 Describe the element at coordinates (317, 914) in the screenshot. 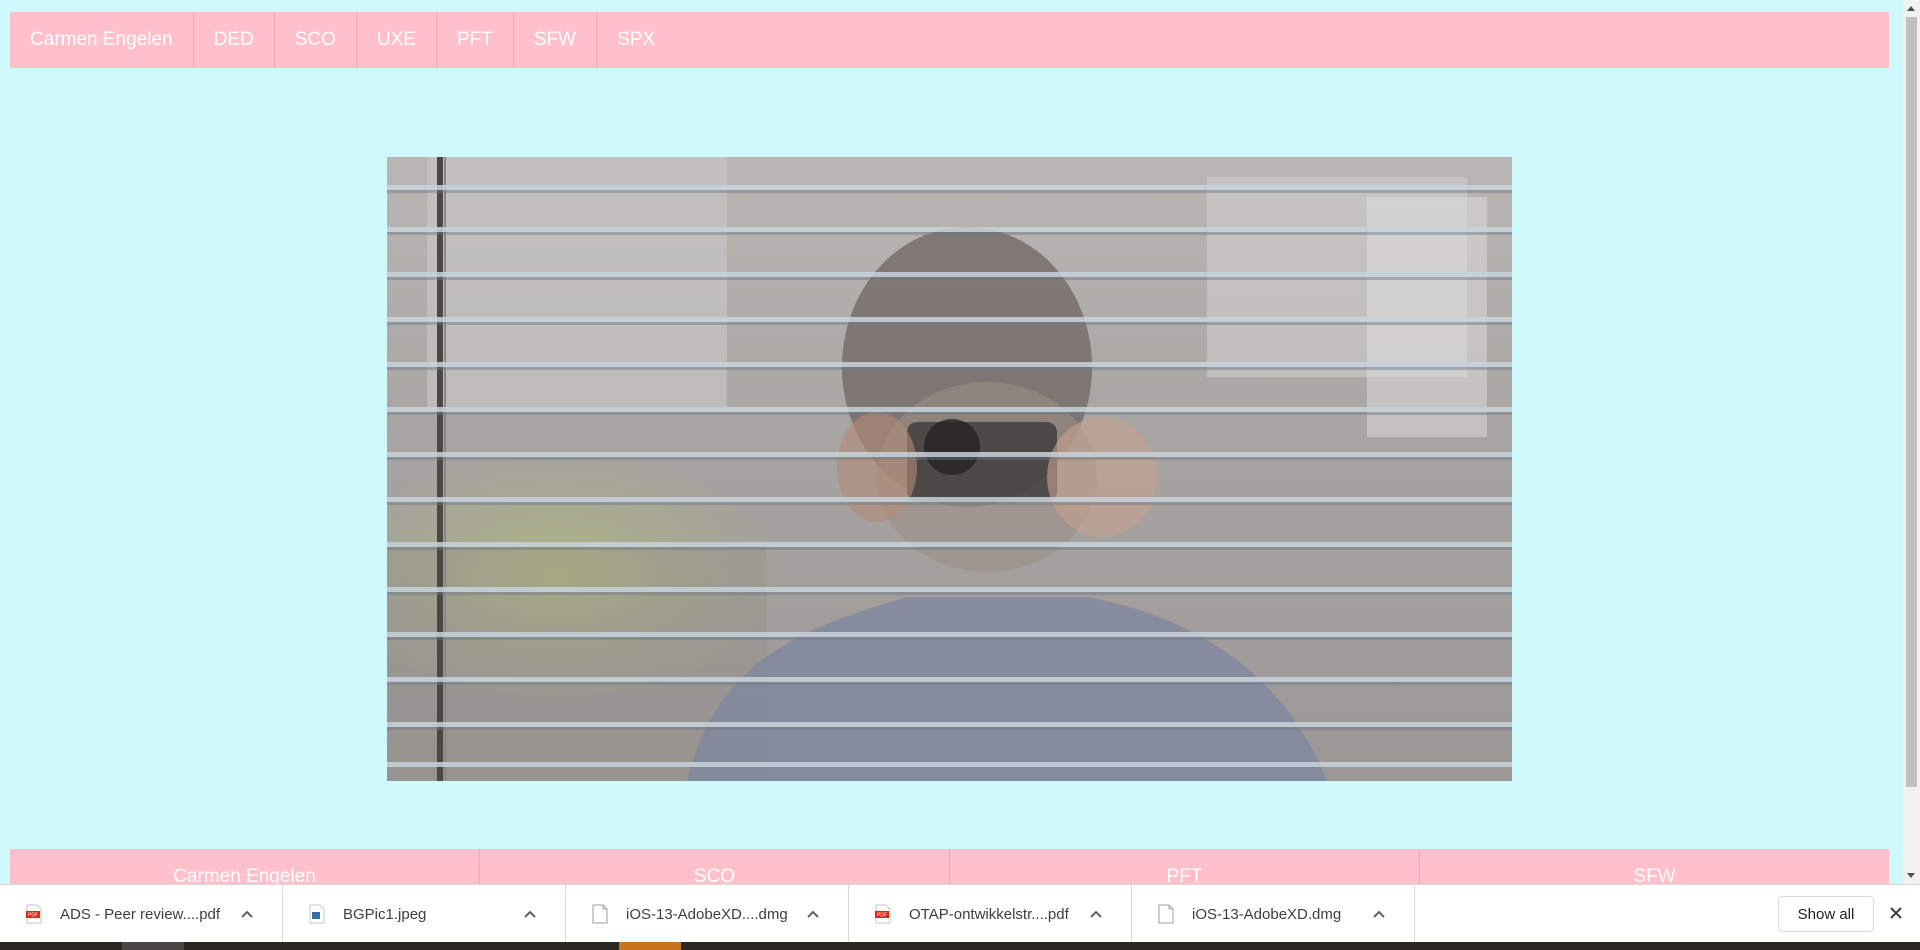

I see `image-file-icon` at that location.